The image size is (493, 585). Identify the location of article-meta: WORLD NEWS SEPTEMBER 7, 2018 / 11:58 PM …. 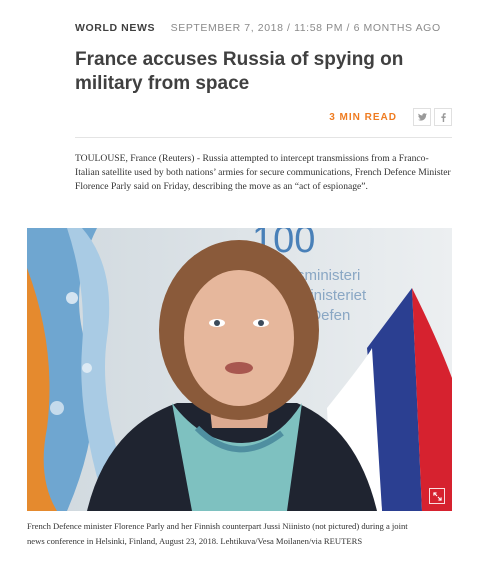
(258, 28).